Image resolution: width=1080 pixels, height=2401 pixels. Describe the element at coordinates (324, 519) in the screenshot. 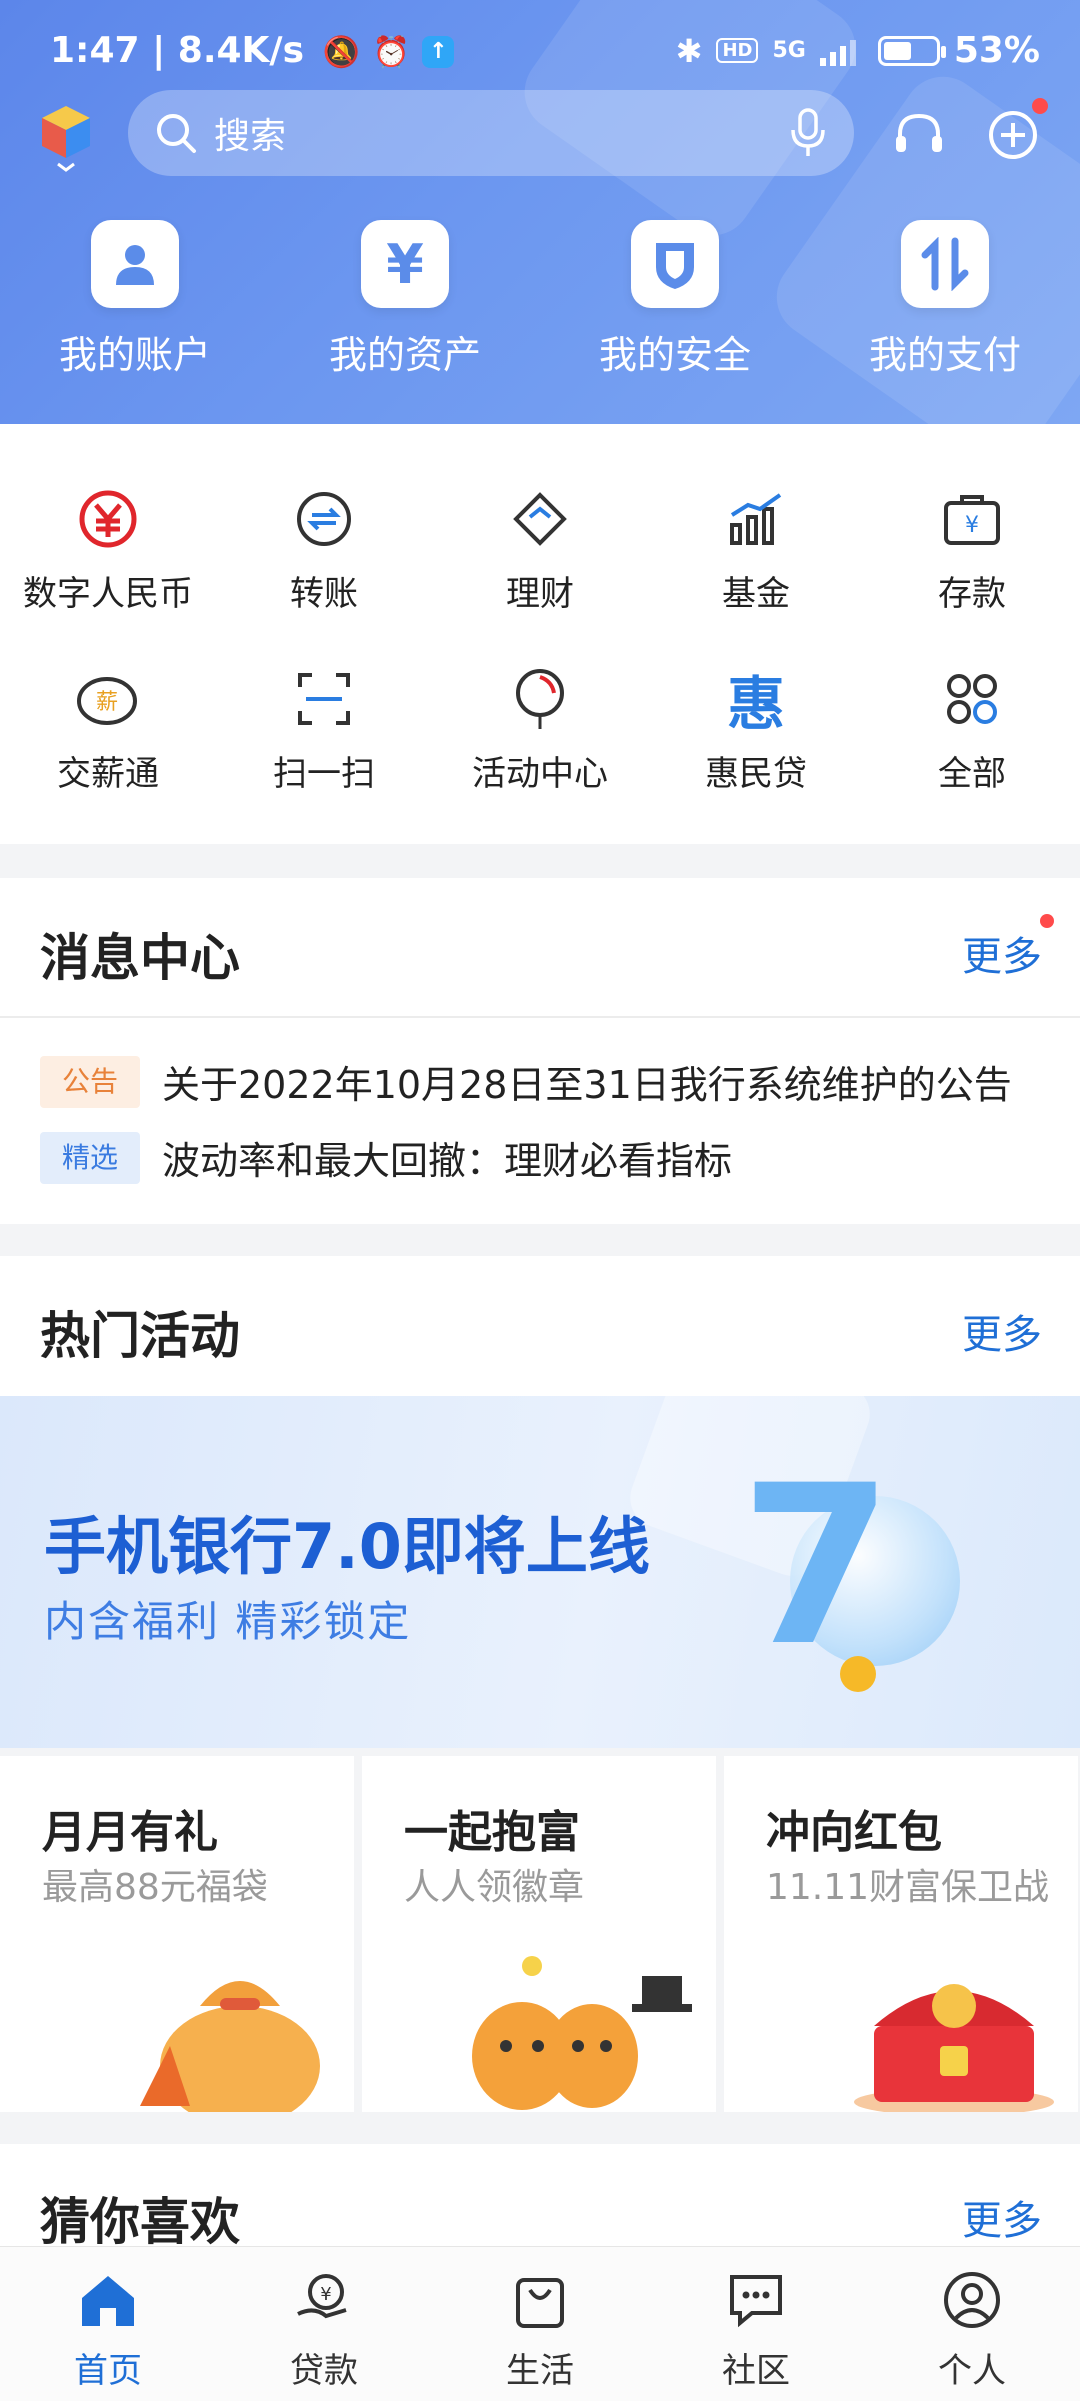

I see `transfer-icon` at that location.